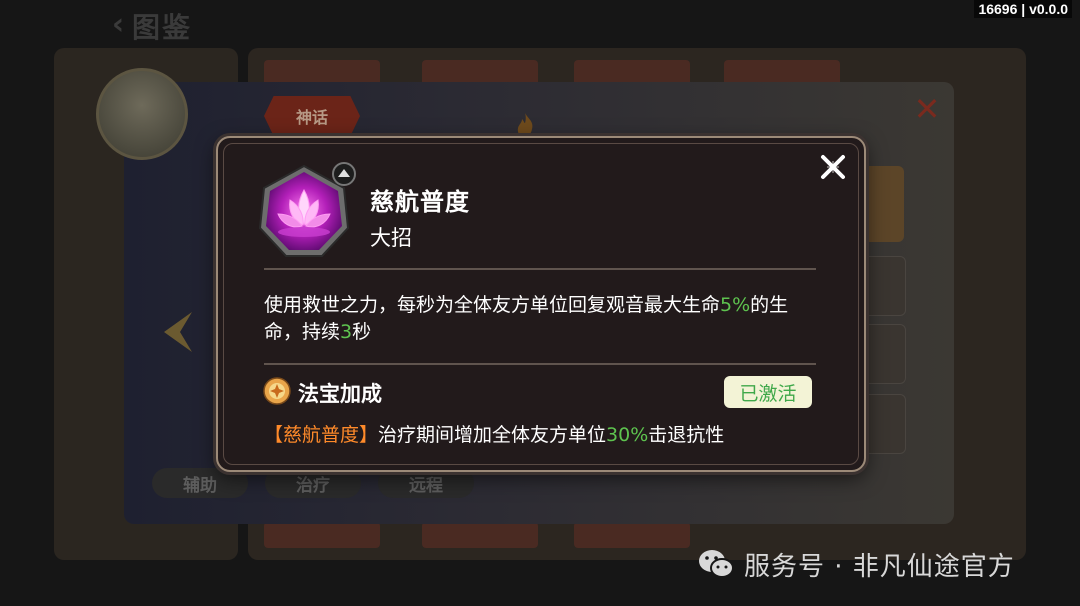 This screenshot has width=1080, height=606. What do you see at coordinates (200, 483) in the screenshot?
I see `tag-support: 辅助` at bounding box center [200, 483].